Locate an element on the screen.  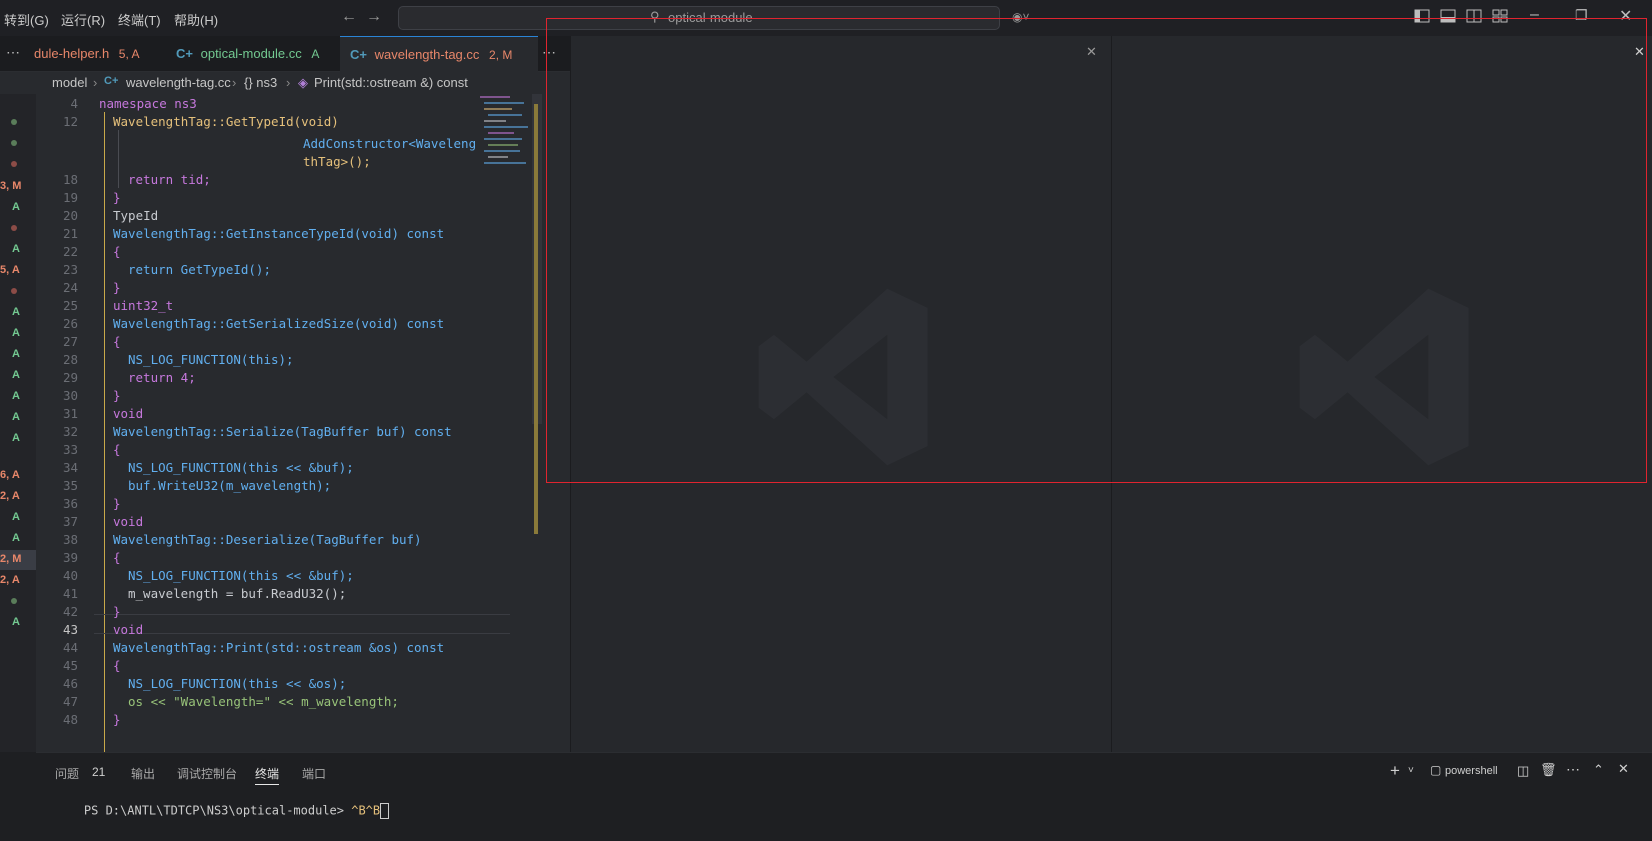
tab-actions-icon: ⋯ is located at coordinates (549, 52).